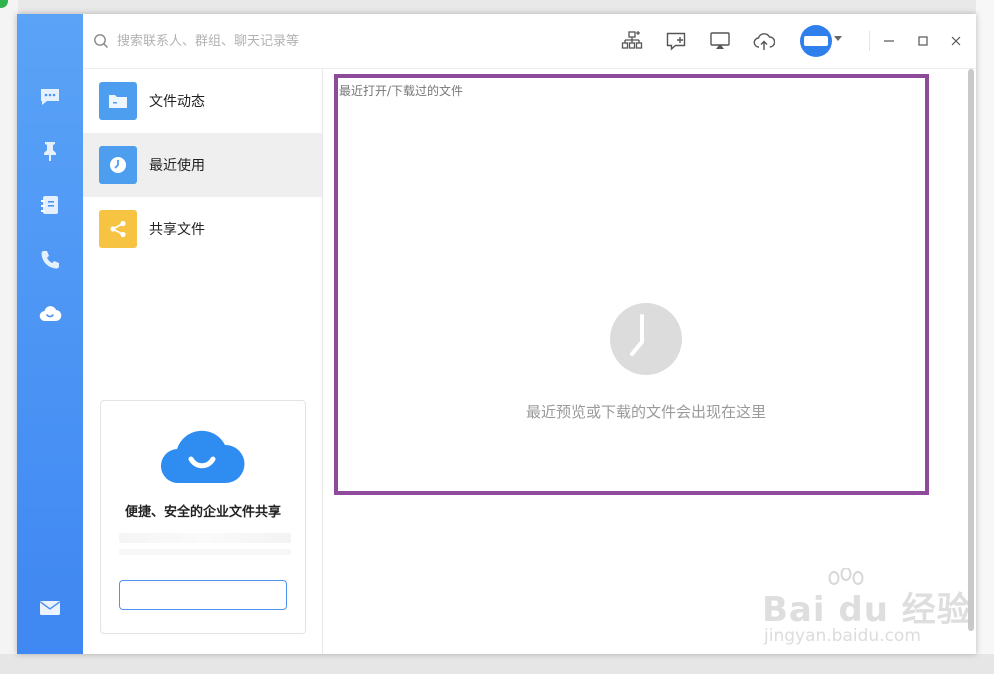 Image resolution: width=994 pixels, height=674 pixels. I want to click on rail-contacts, so click(50, 205).